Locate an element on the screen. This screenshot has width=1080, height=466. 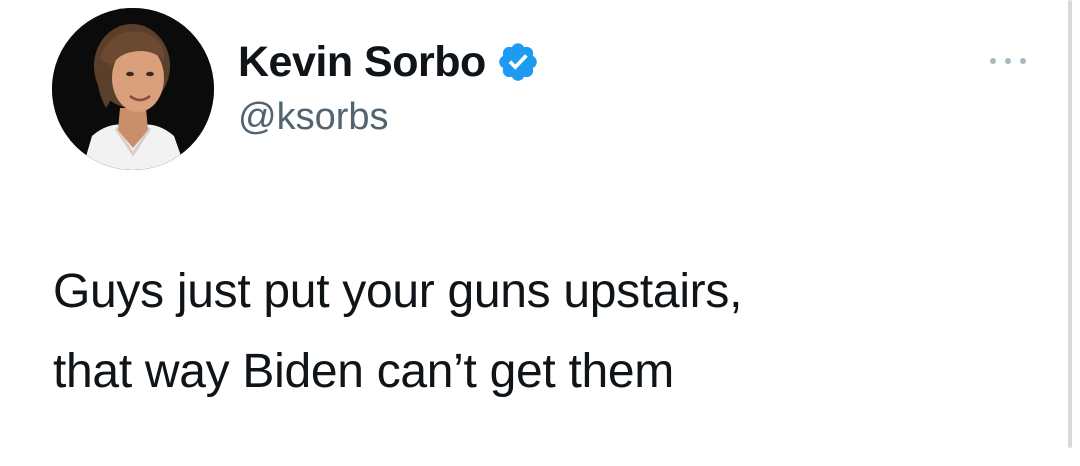
scrollbar is located at coordinates (1070, 224).